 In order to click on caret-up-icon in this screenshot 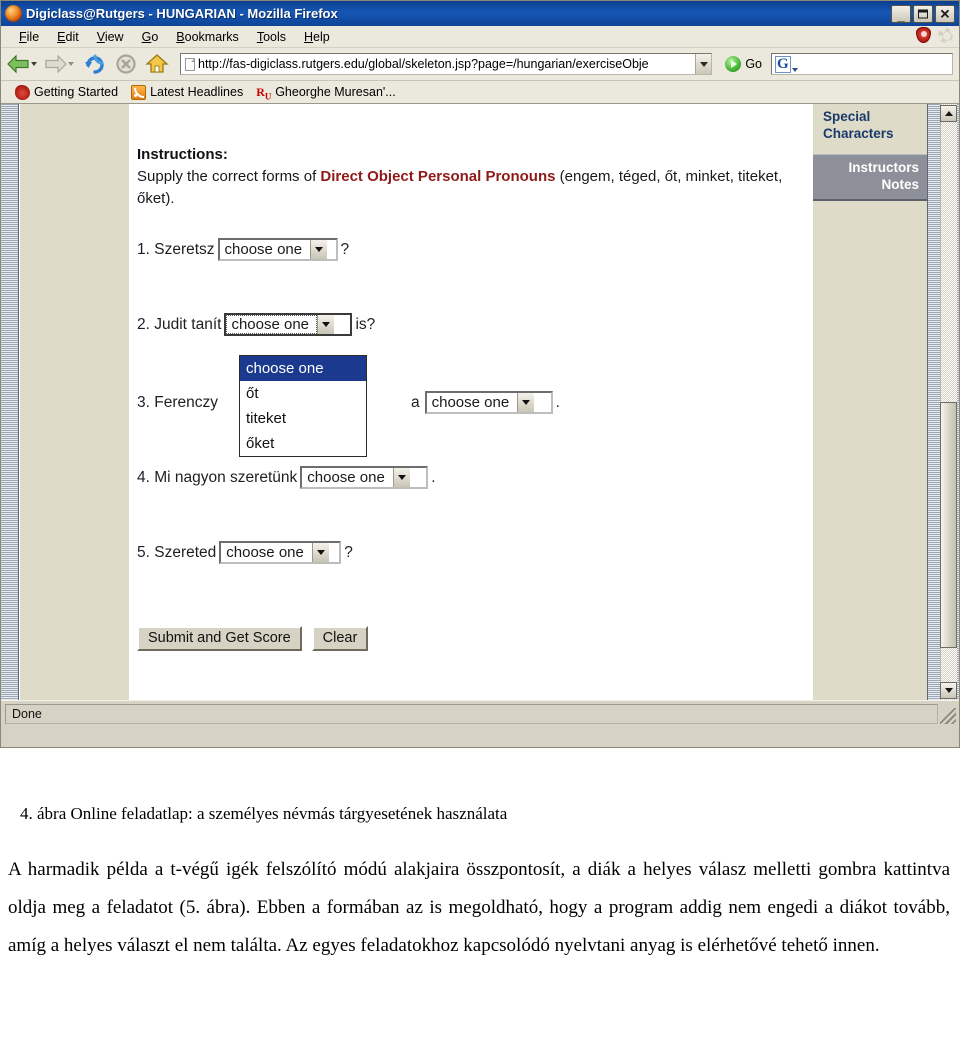, I will do `click(948, 113)`.